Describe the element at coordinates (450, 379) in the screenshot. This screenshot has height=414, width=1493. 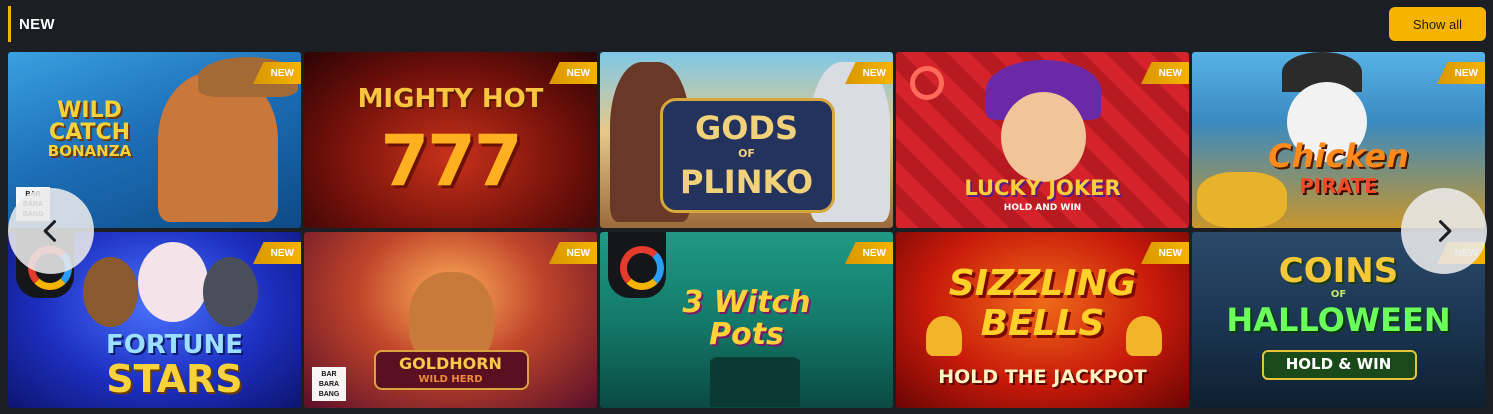
I see `game-logo-subtitle: WILD HERD` at that location.